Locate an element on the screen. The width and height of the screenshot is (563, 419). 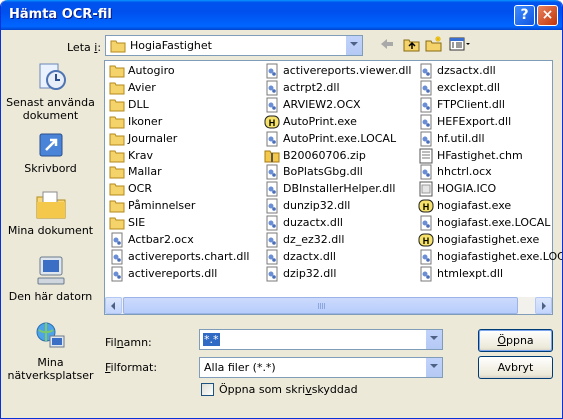
place-label: Senast använda dokument is located at coordinates (50, 109).